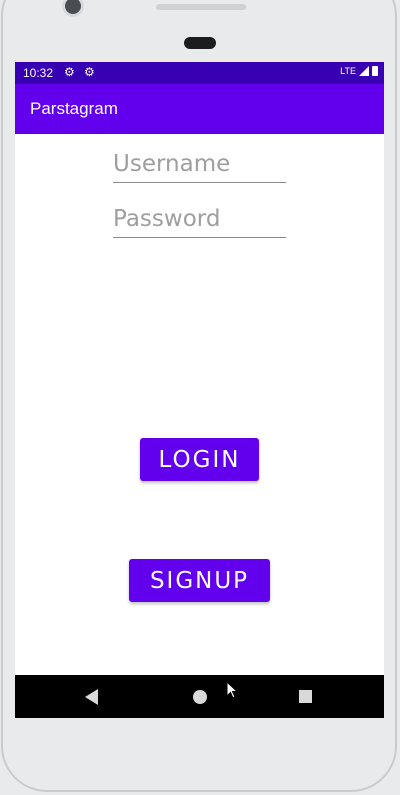  I want to click on earpiece-speaker, so click(201, 7).